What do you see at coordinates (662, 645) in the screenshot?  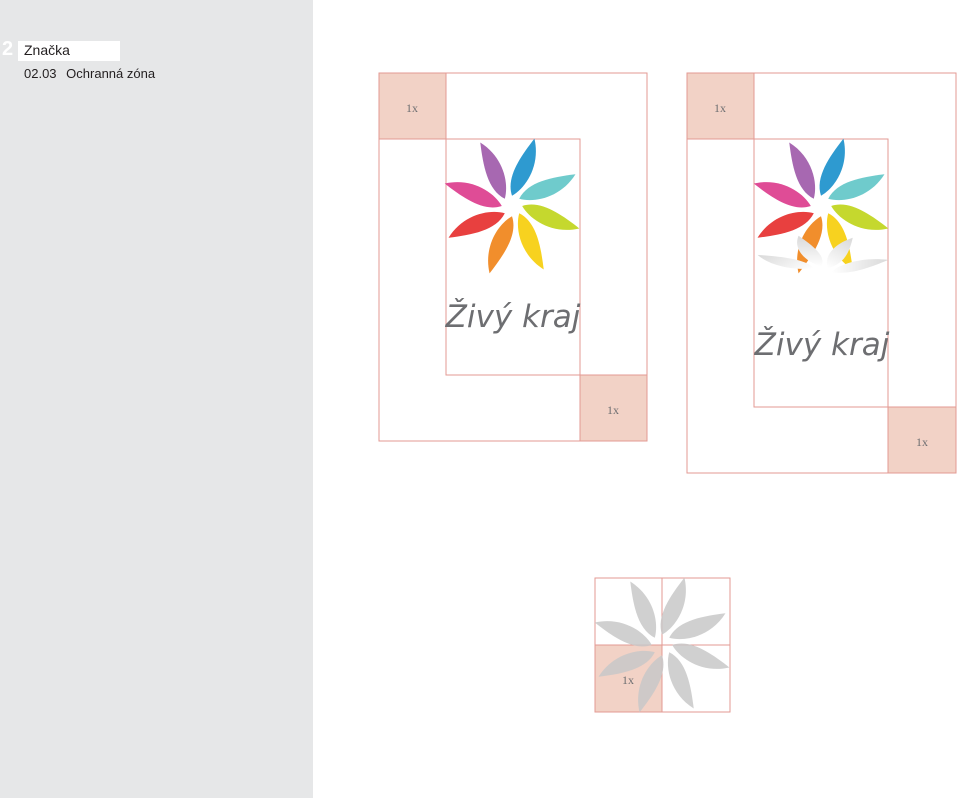 I see `symbol-zone-panel: 1x` at bounding box center [662, 645].